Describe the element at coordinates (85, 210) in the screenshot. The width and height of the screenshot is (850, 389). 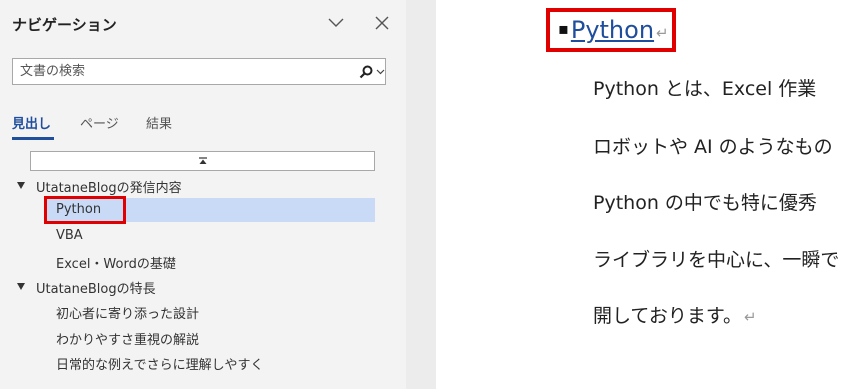
I see `annotation-highlight-box` at that location.